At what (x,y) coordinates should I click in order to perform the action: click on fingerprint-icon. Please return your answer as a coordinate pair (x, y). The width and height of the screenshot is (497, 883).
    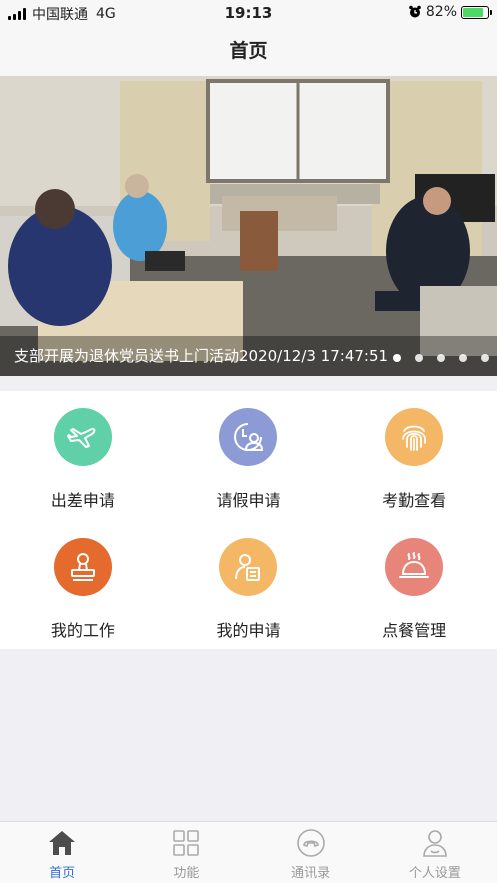
    Looking at the image, I should click on (414, 437).